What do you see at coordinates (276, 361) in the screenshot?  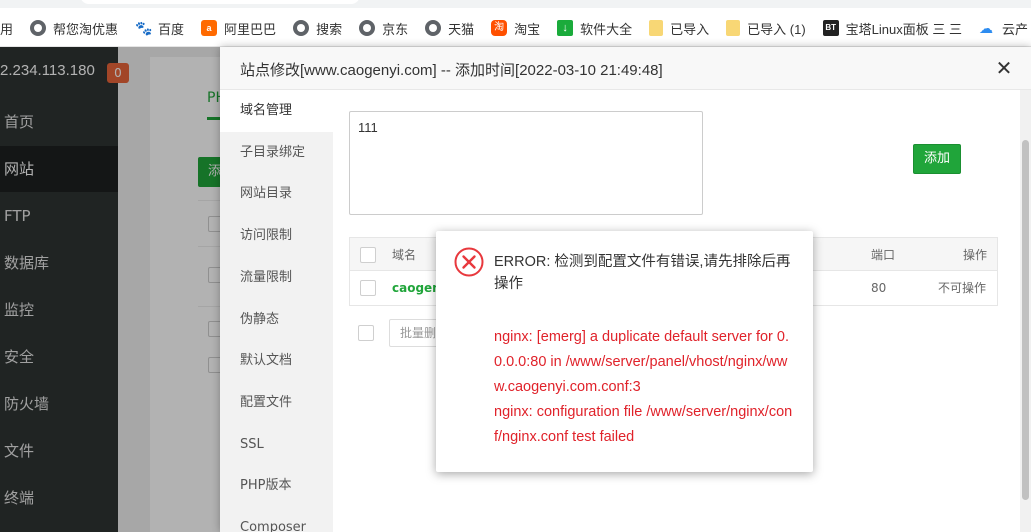 I see `modal-tab: 默认文档` at bounding box center [276, 361].